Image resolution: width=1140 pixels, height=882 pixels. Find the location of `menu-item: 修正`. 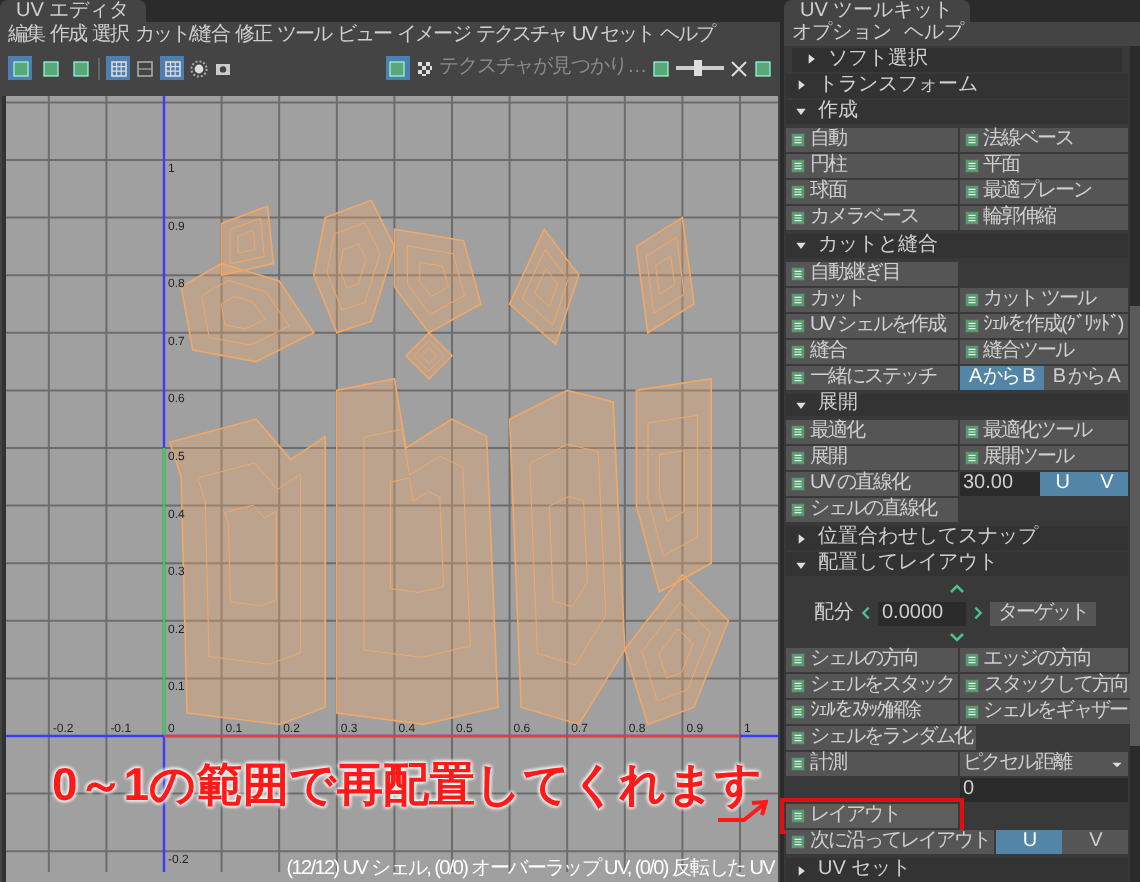

menu-item: 修正 is located at coordinates (252, 36).